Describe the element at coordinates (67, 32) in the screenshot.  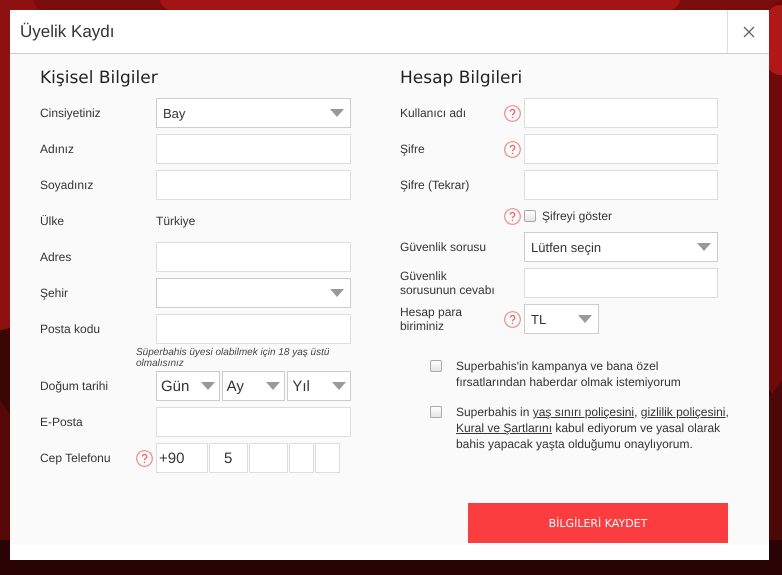
I see `dialog-title: Üyelik Kaydı` at that location.